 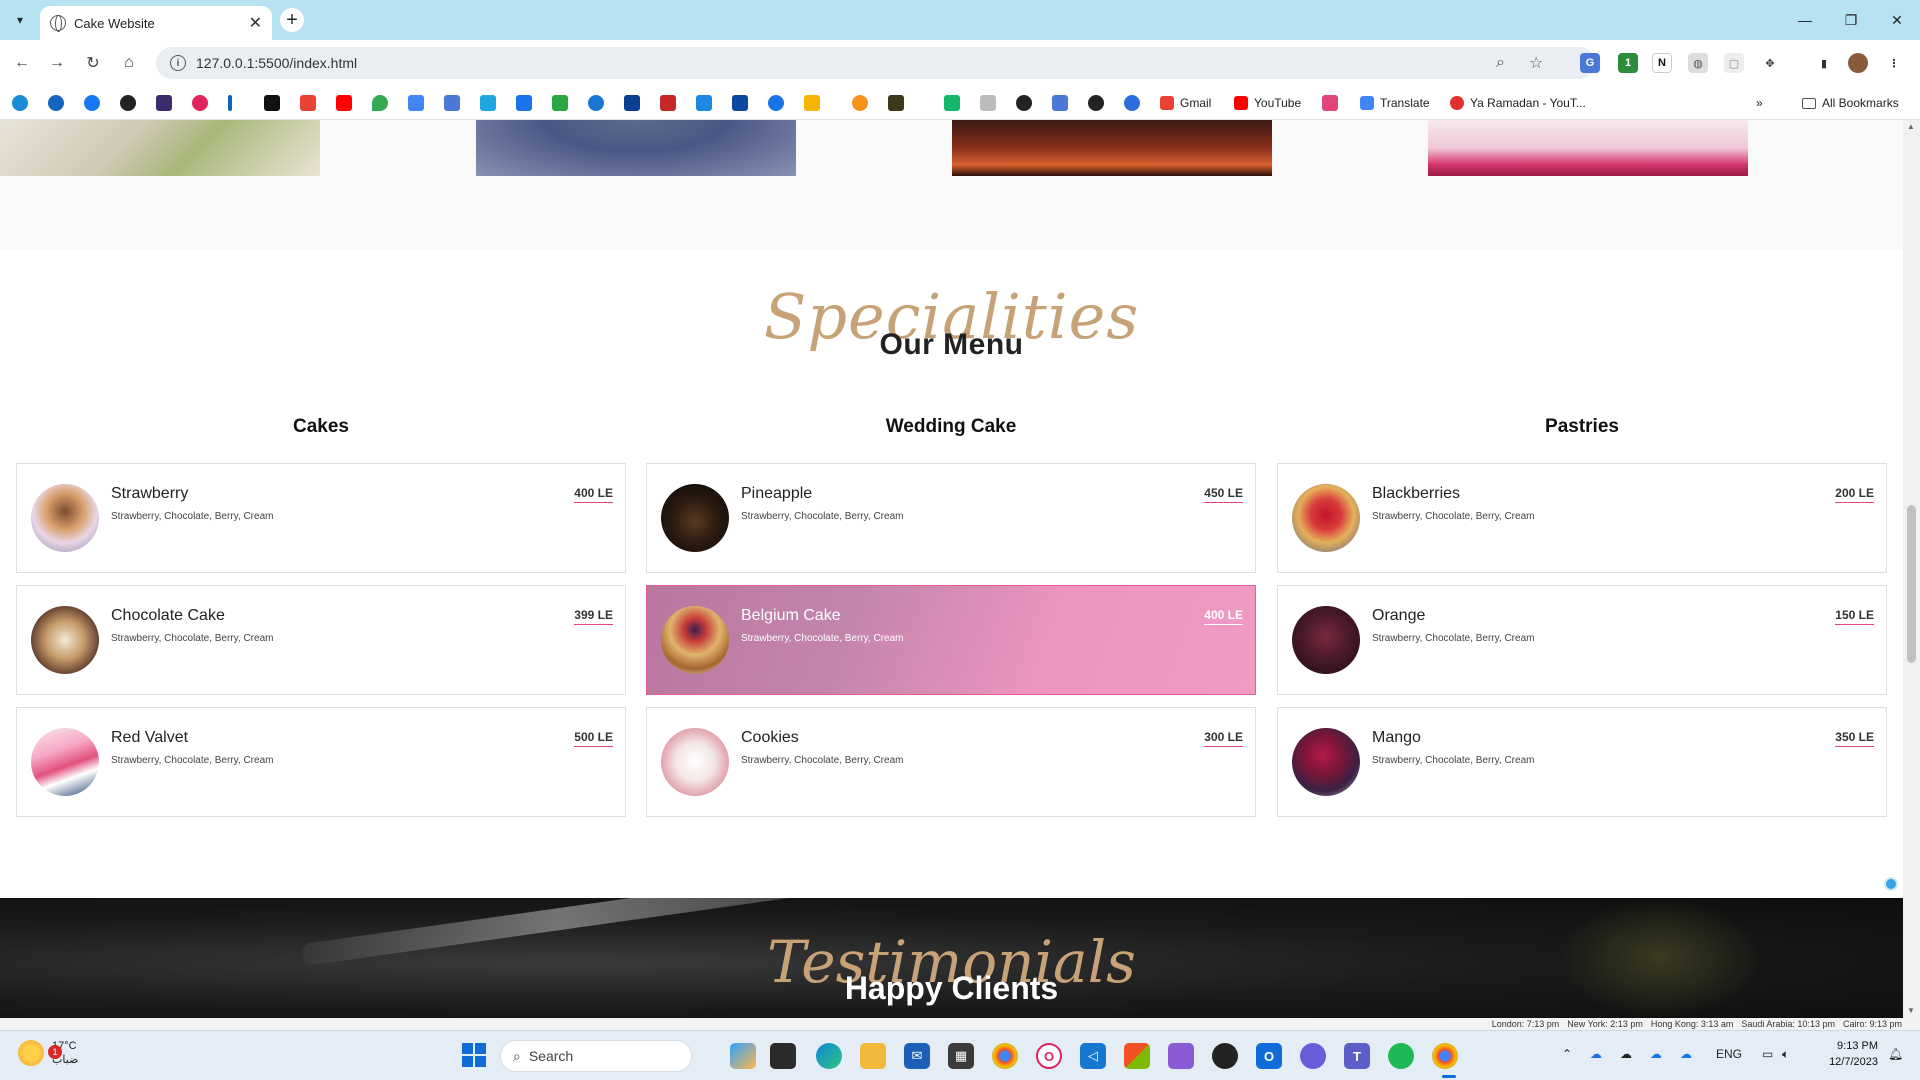 What do you see at coordinates (20, 20) in the screenshot?
I see `tab-search-icon: ▾` at bounding box center [20, 20].